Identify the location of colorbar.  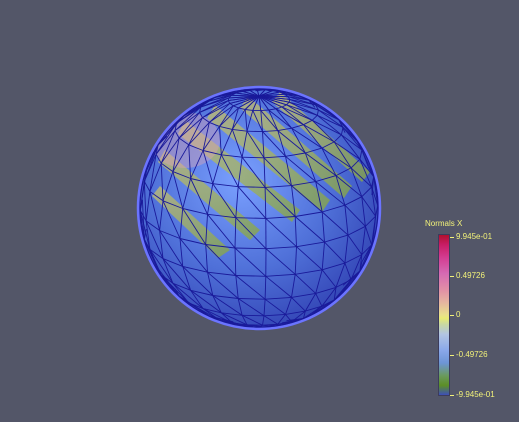
(444, 315).